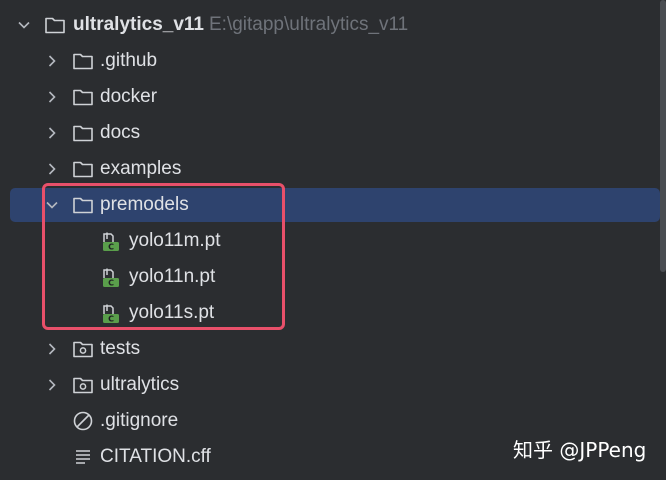 This screenshot has height=480, width=666. I want to click on tree-item-examples: examples, so click(330, 169).